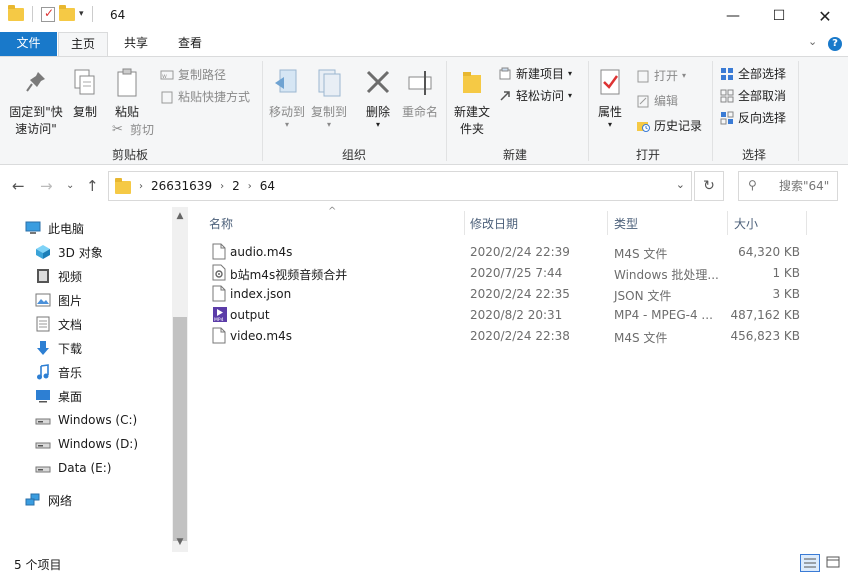 This screenshot has height=575, width=848. I want to click on refresh-button: ↻, so click(709, 186).